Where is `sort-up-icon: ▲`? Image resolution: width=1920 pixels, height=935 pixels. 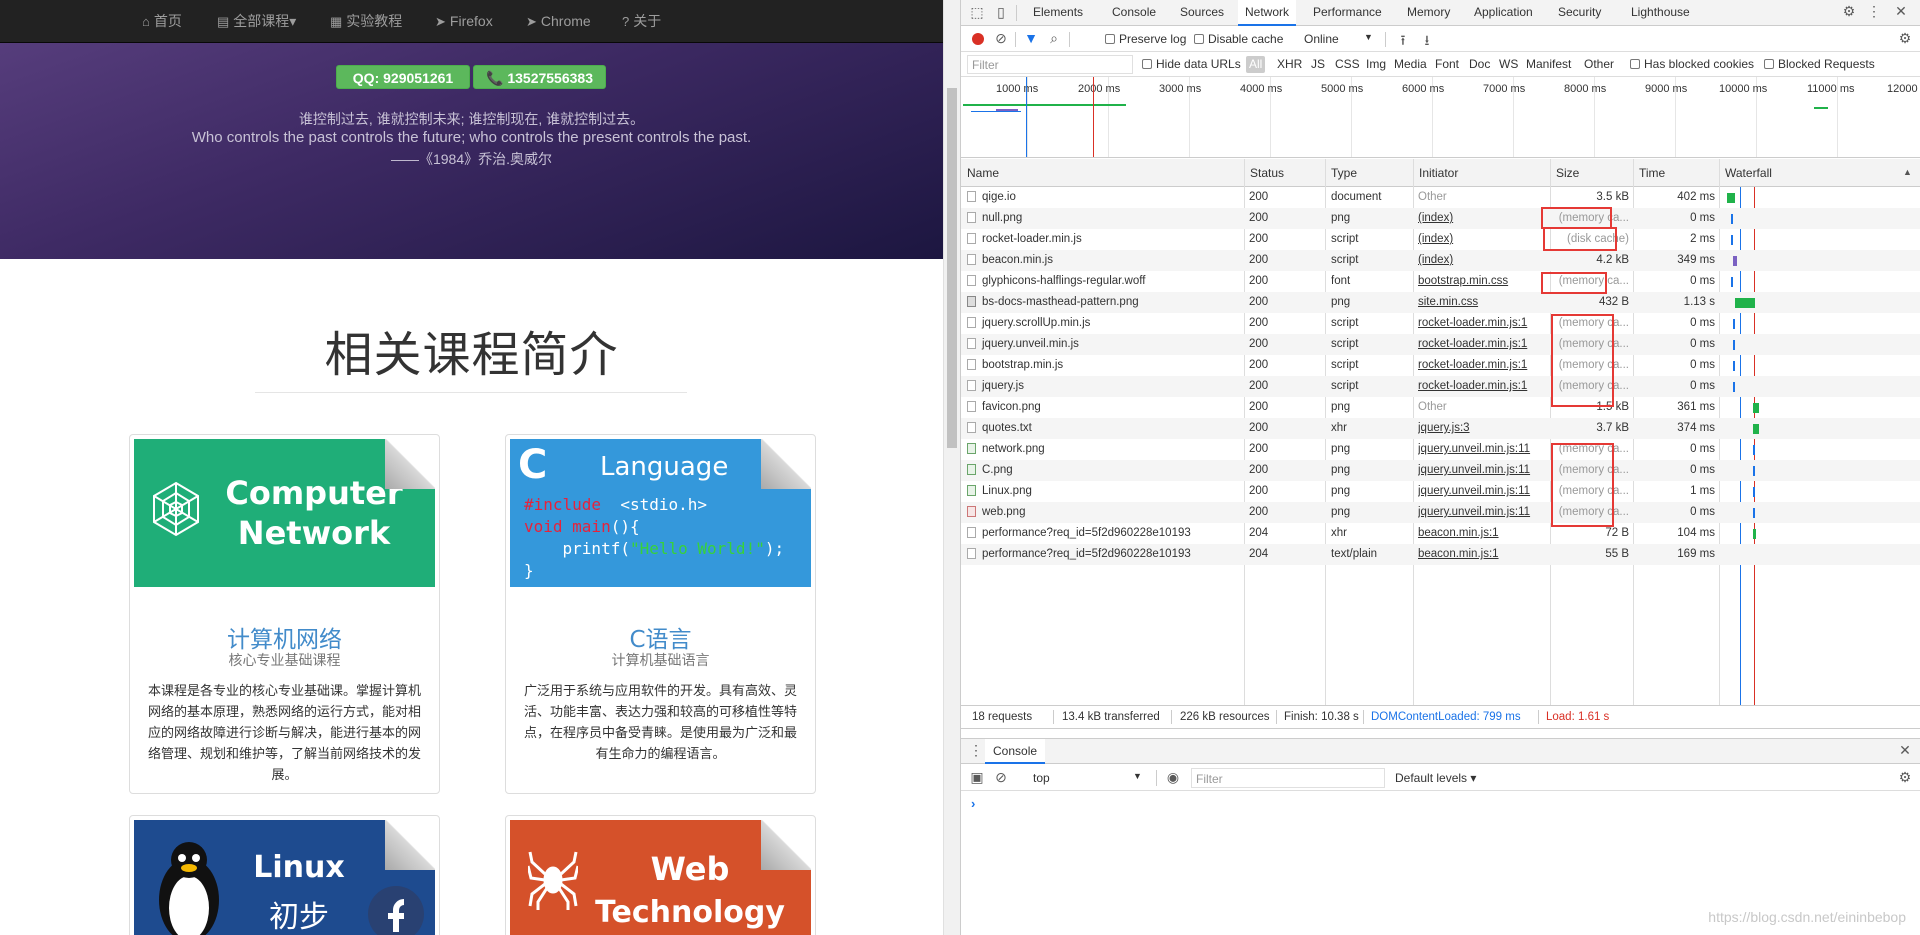 sort-up-icon: ▲ is located at coordinates (1907, 172).